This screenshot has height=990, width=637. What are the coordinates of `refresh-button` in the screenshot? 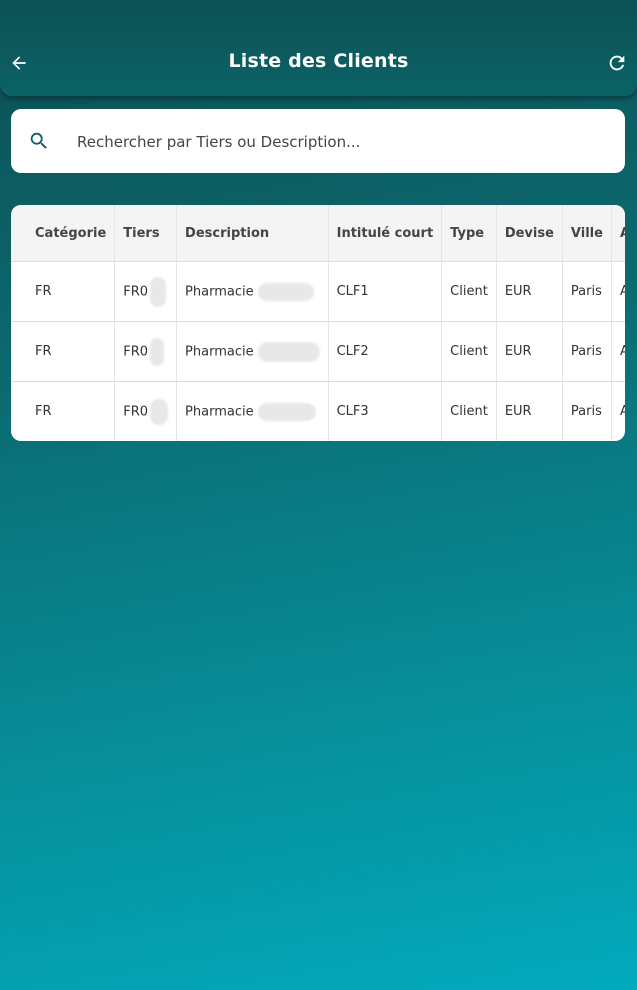 It's located at (617, 63).